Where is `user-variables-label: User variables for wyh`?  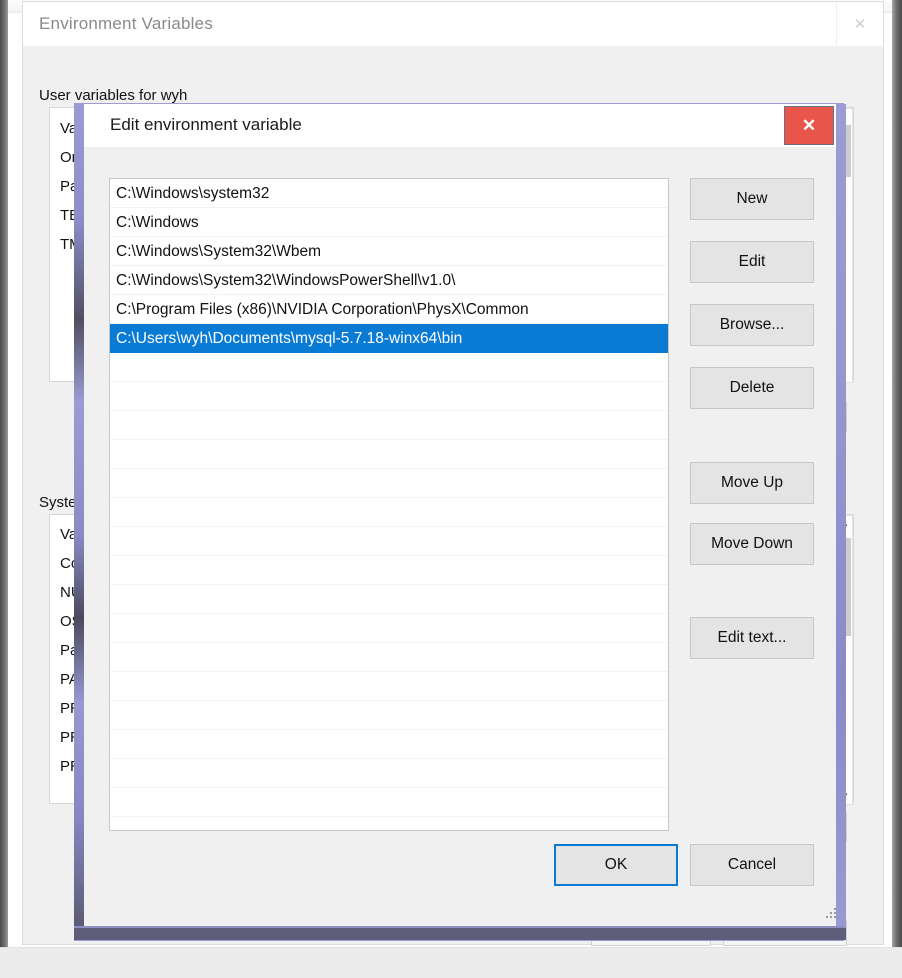 user-variables-label: User variables for wyh is located at coordinates (113, 95).